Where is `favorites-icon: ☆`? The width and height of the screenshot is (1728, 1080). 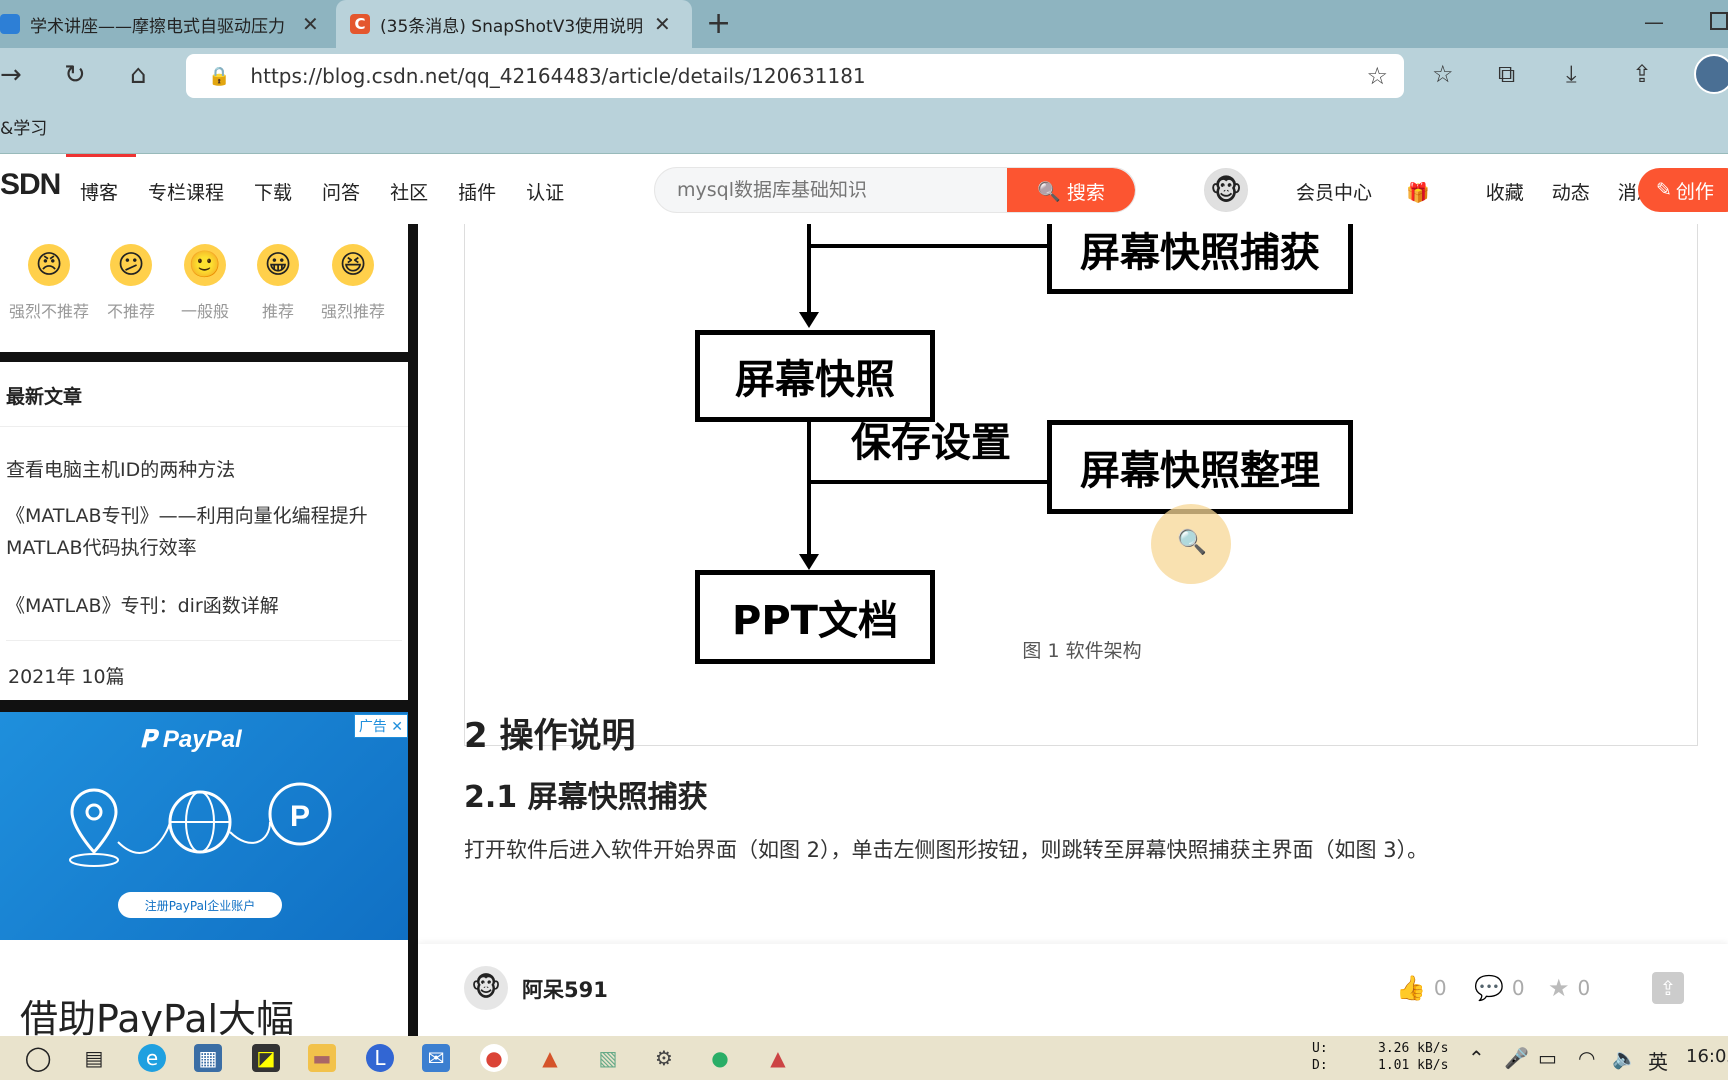 favorites-icon: ☆ is located at coordinates (1443, 74).